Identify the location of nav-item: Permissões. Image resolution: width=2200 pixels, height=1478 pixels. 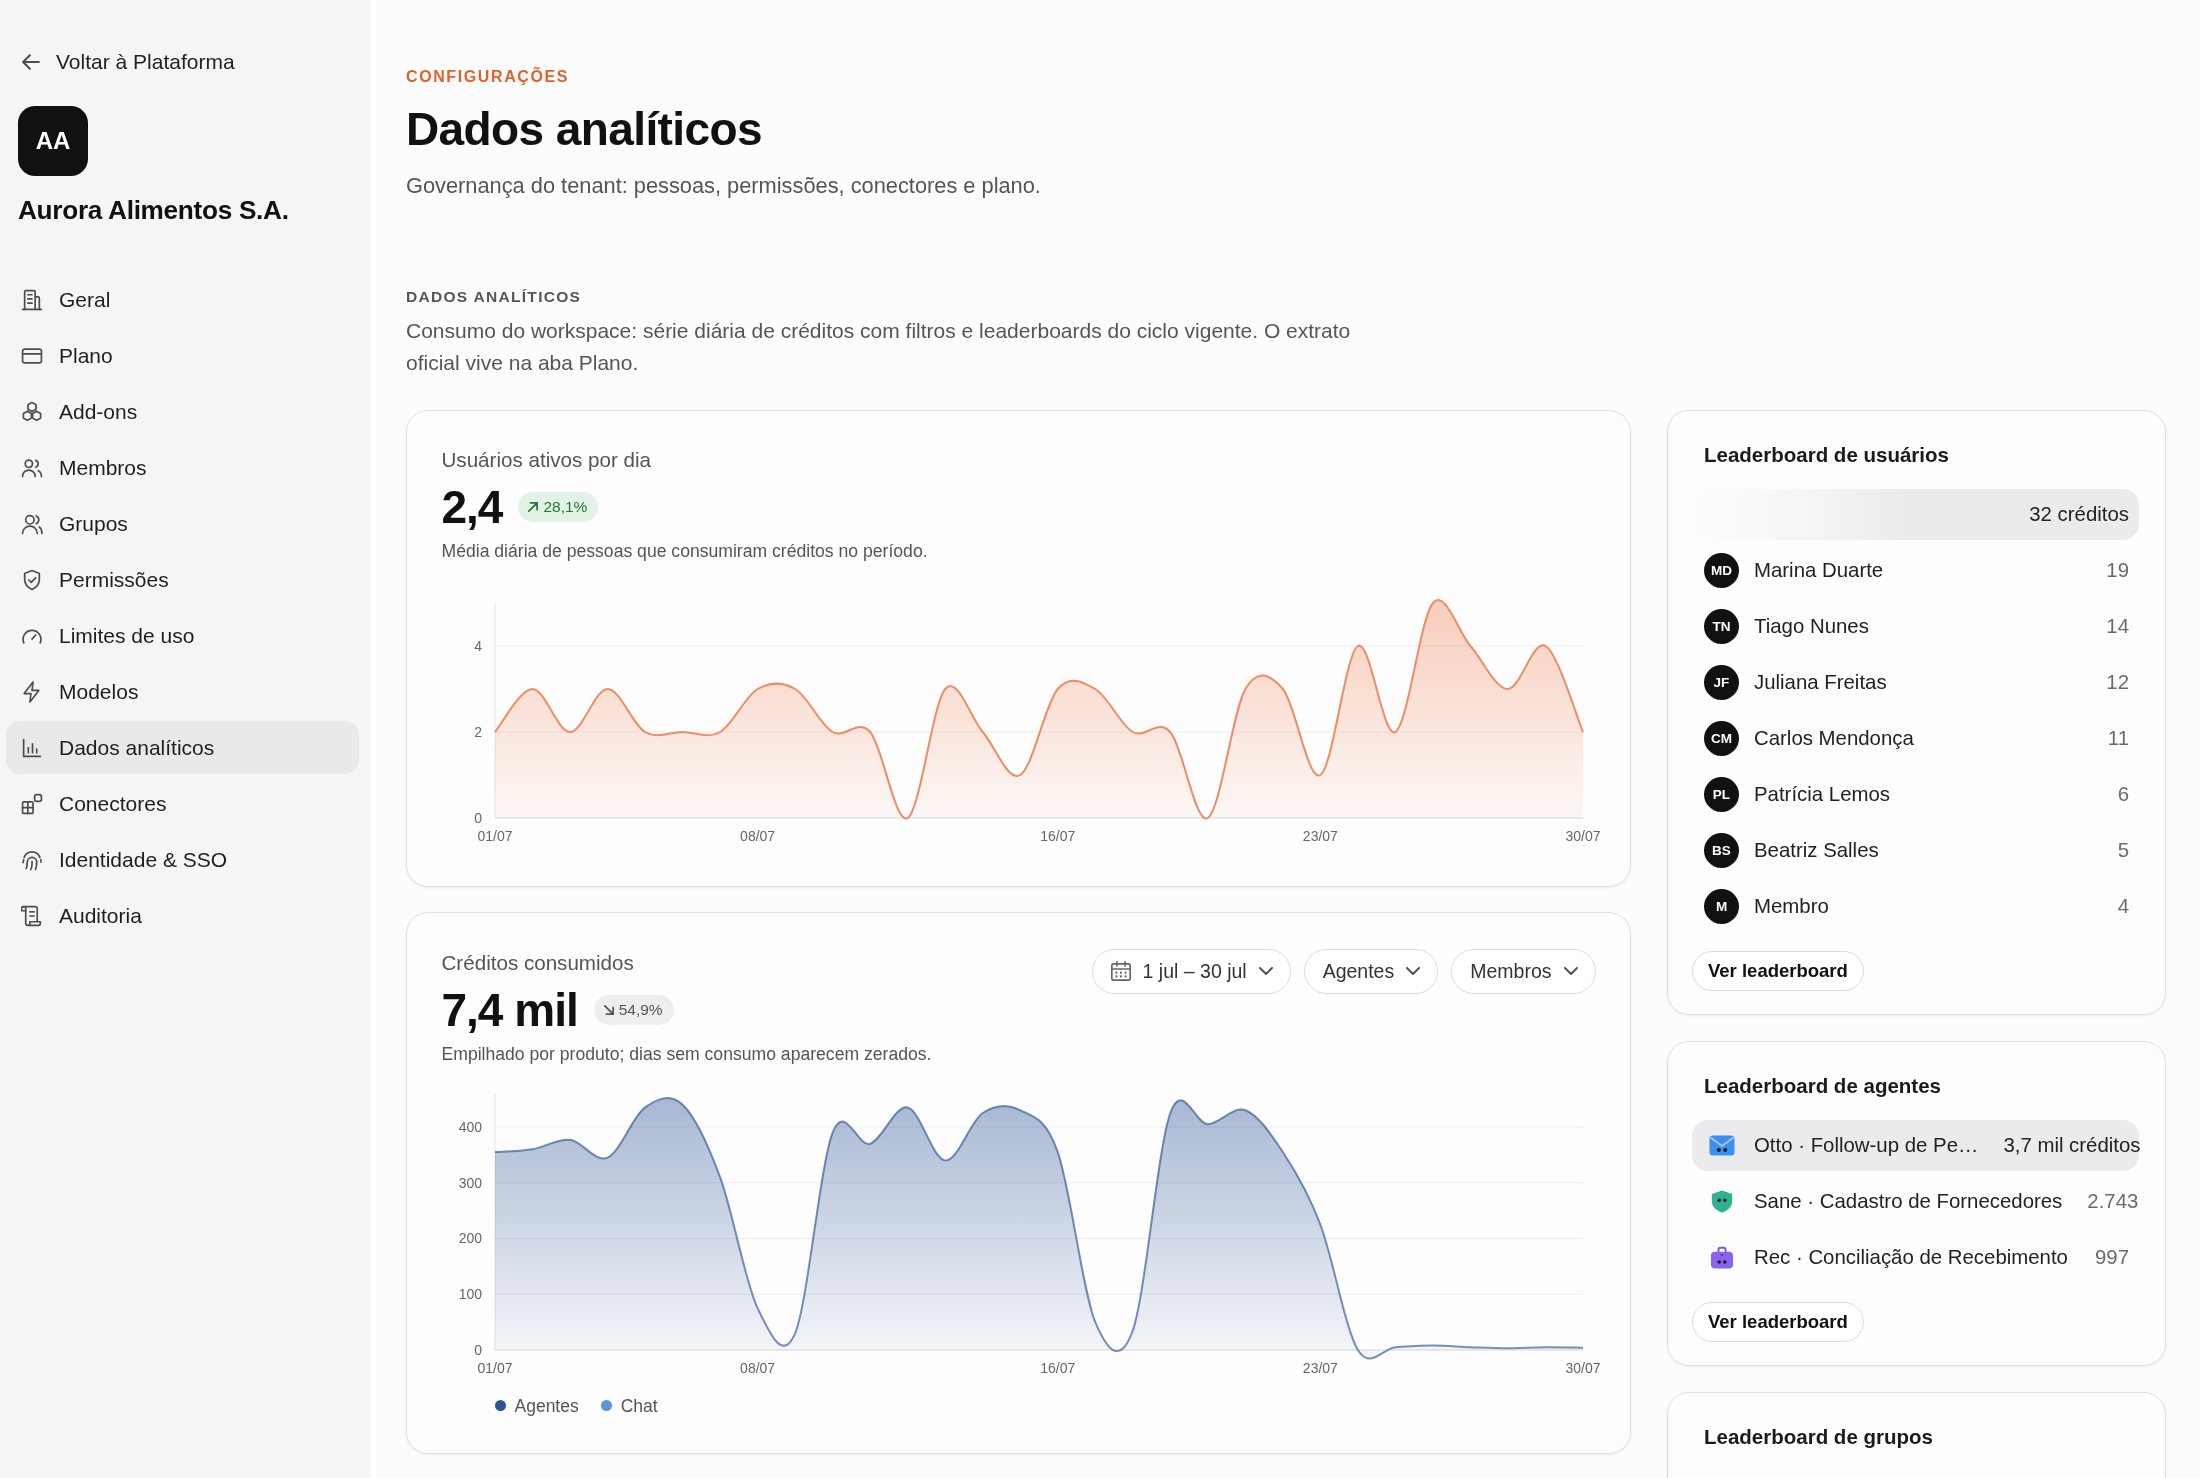
(182, 579).